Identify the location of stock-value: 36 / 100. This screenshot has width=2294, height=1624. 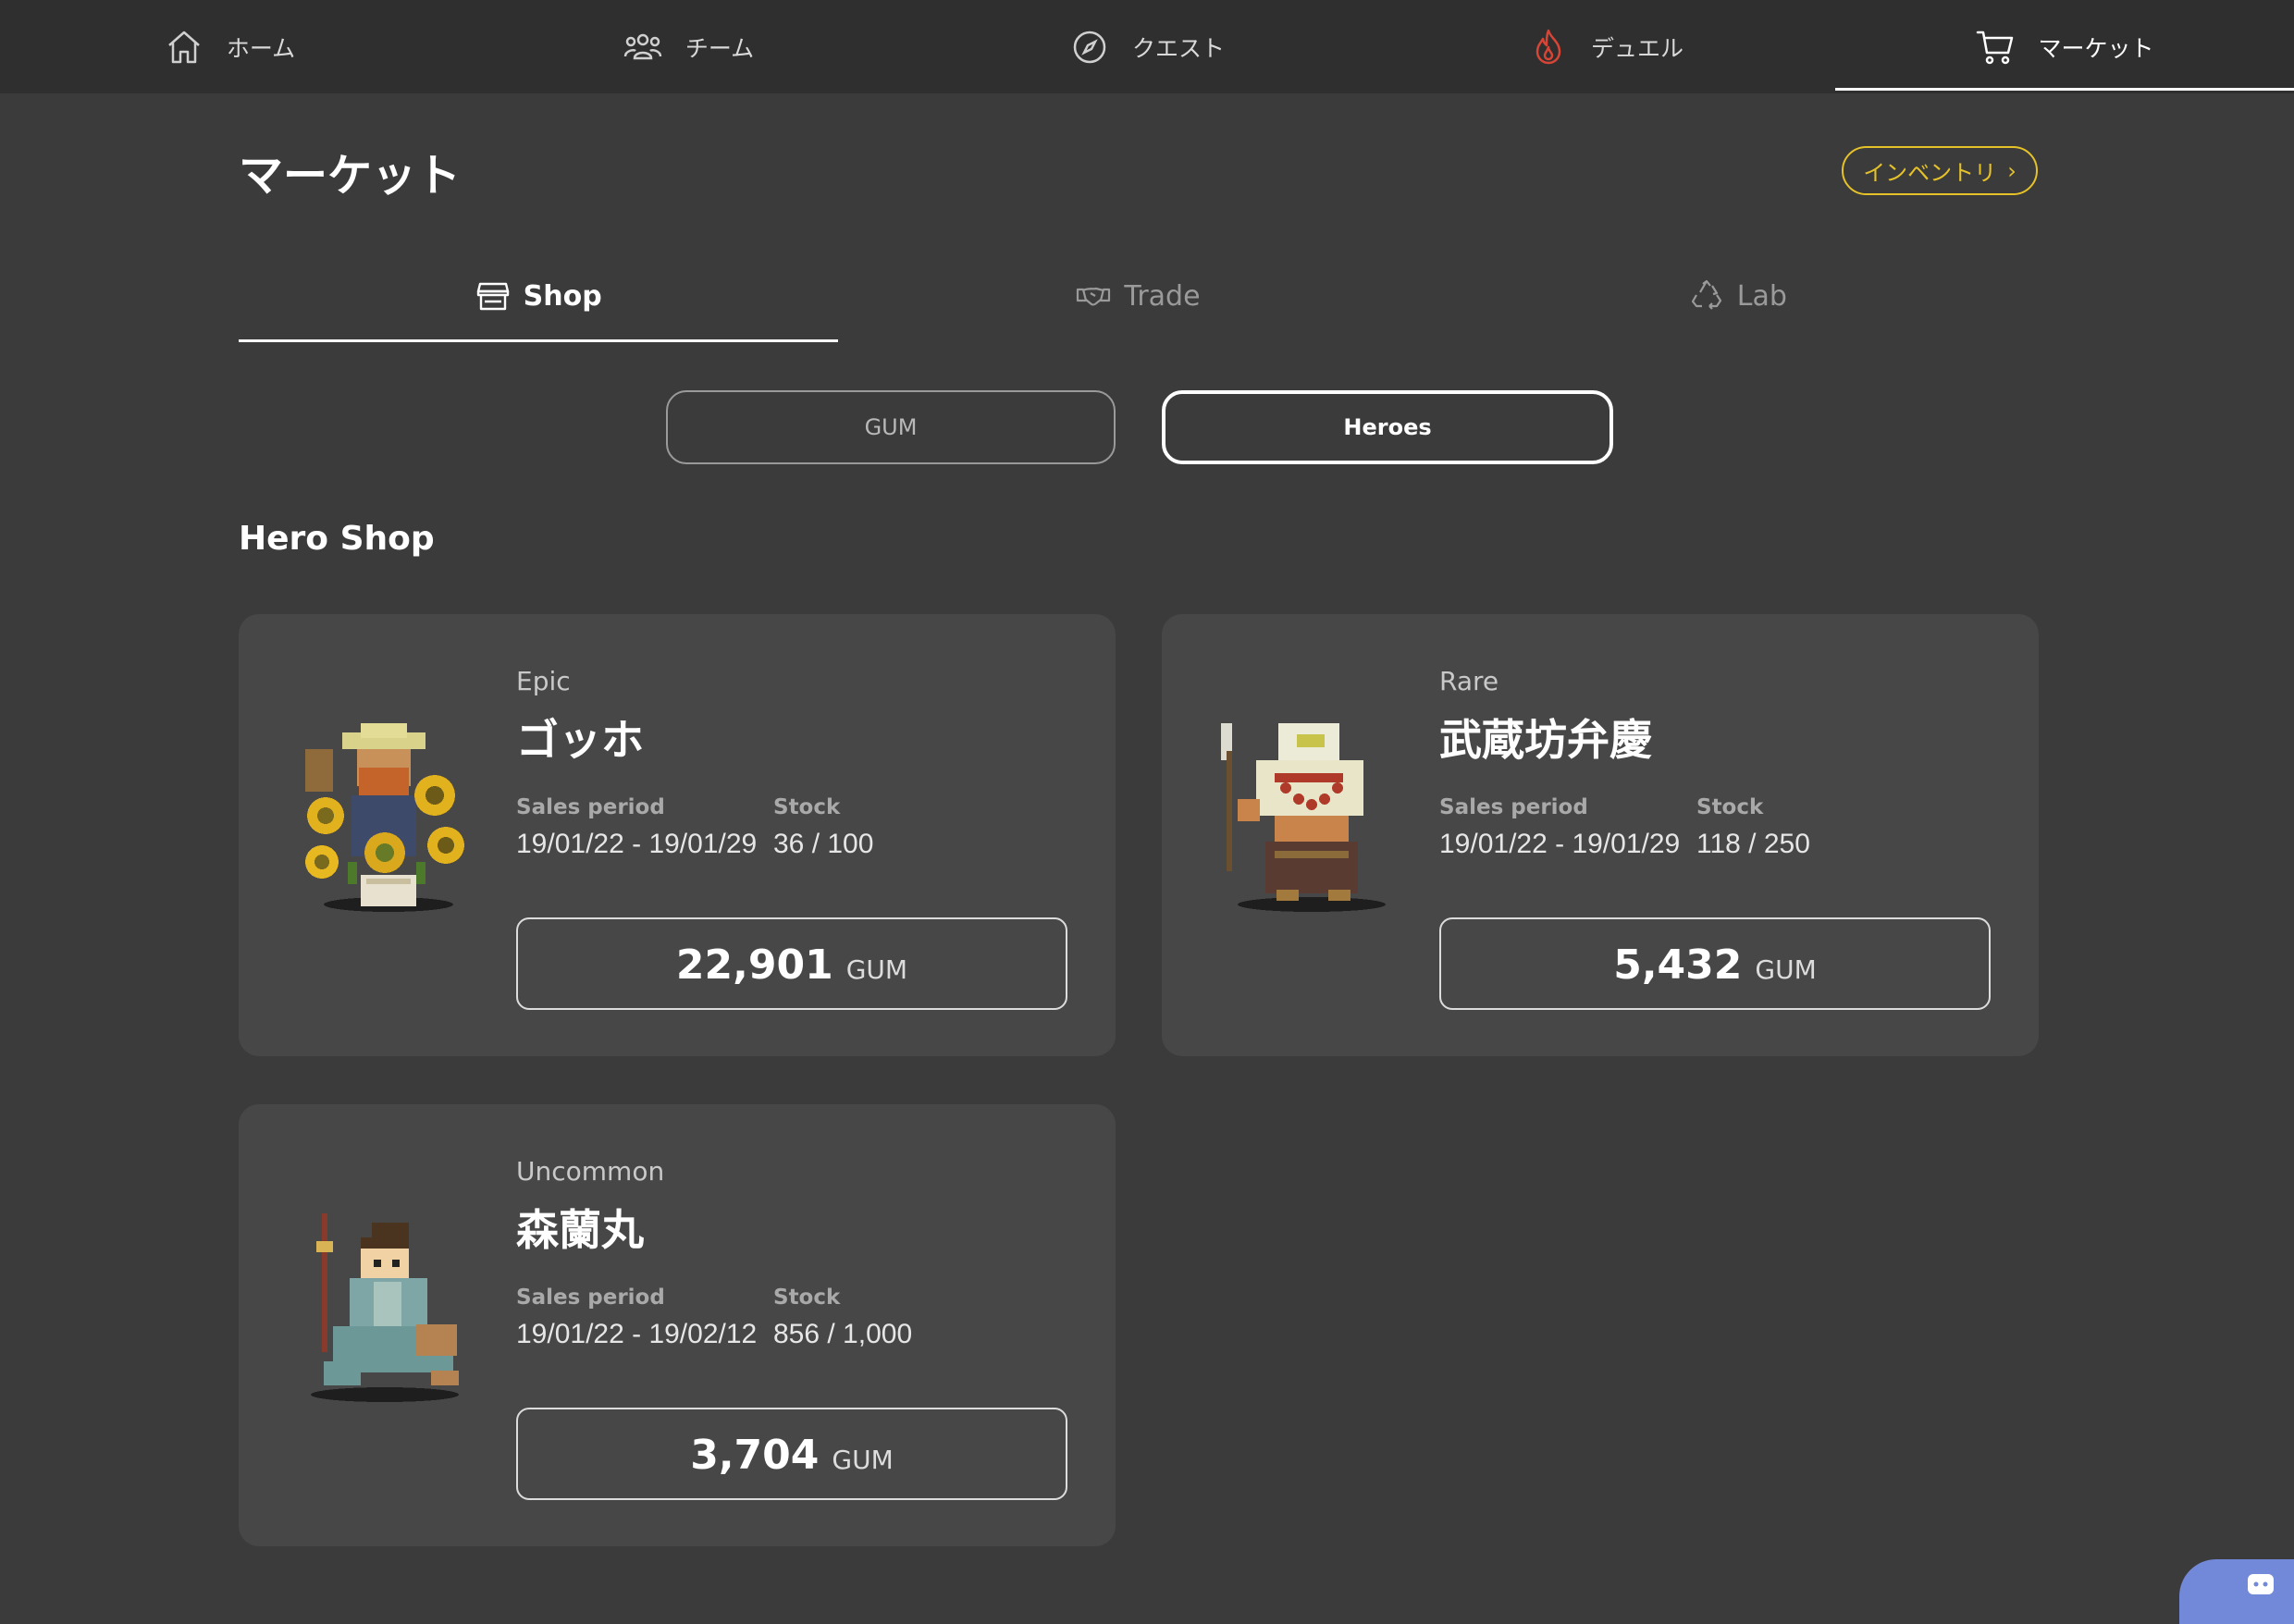
(824, 844).